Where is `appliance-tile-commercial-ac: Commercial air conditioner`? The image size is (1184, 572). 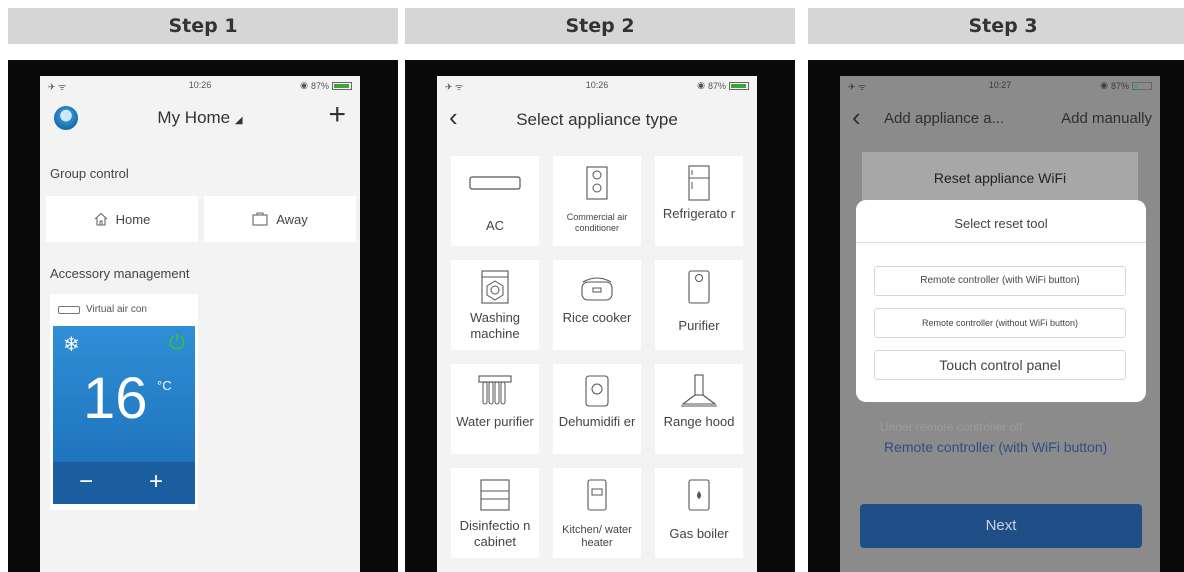
appliance-tile-commercial-ac: Commercial air conditioner is located at coordinates (597, 201).